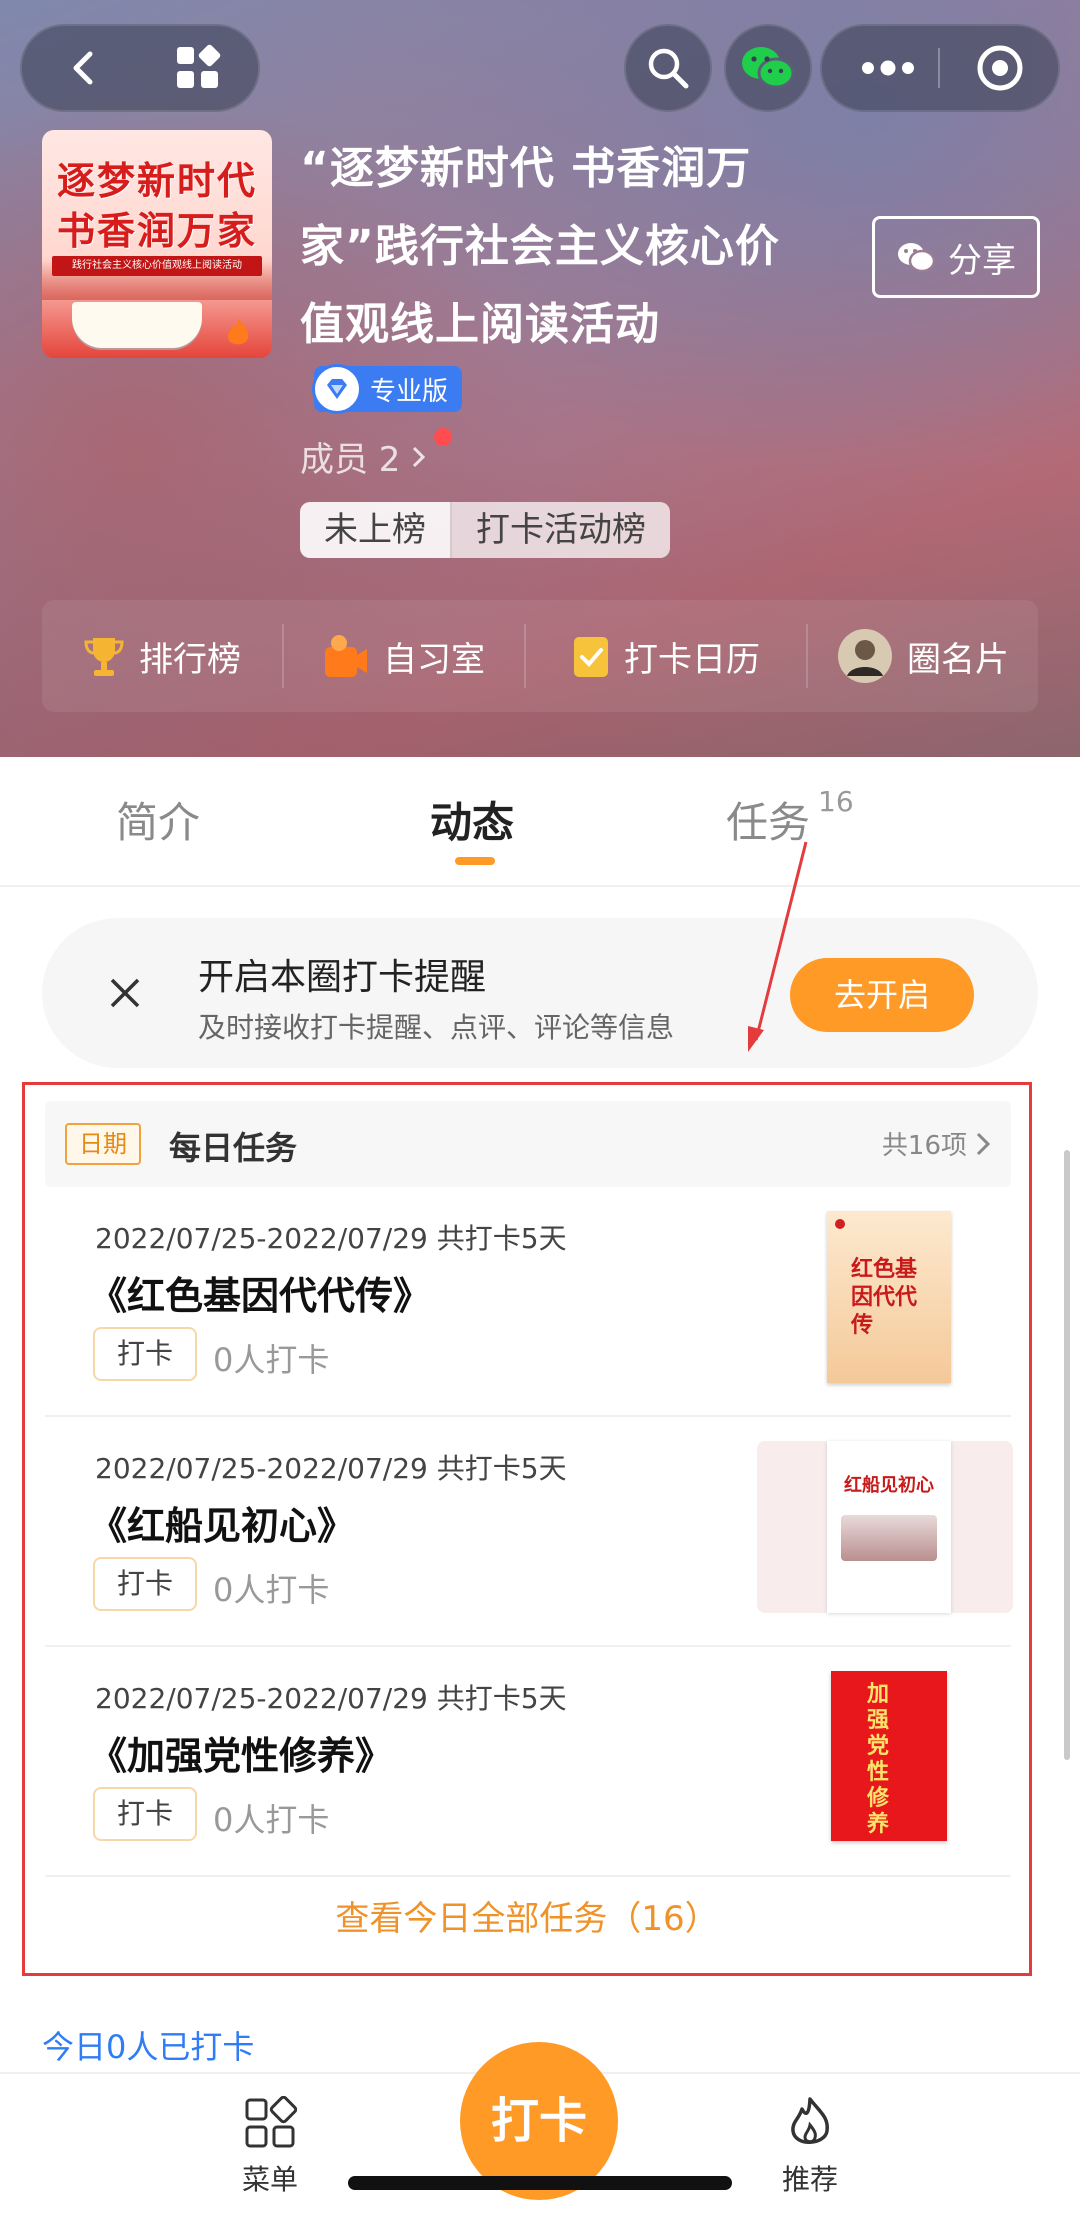 The image size is (1080, 2214). I want to click on menu-grid-icon, so click(270, 2123).